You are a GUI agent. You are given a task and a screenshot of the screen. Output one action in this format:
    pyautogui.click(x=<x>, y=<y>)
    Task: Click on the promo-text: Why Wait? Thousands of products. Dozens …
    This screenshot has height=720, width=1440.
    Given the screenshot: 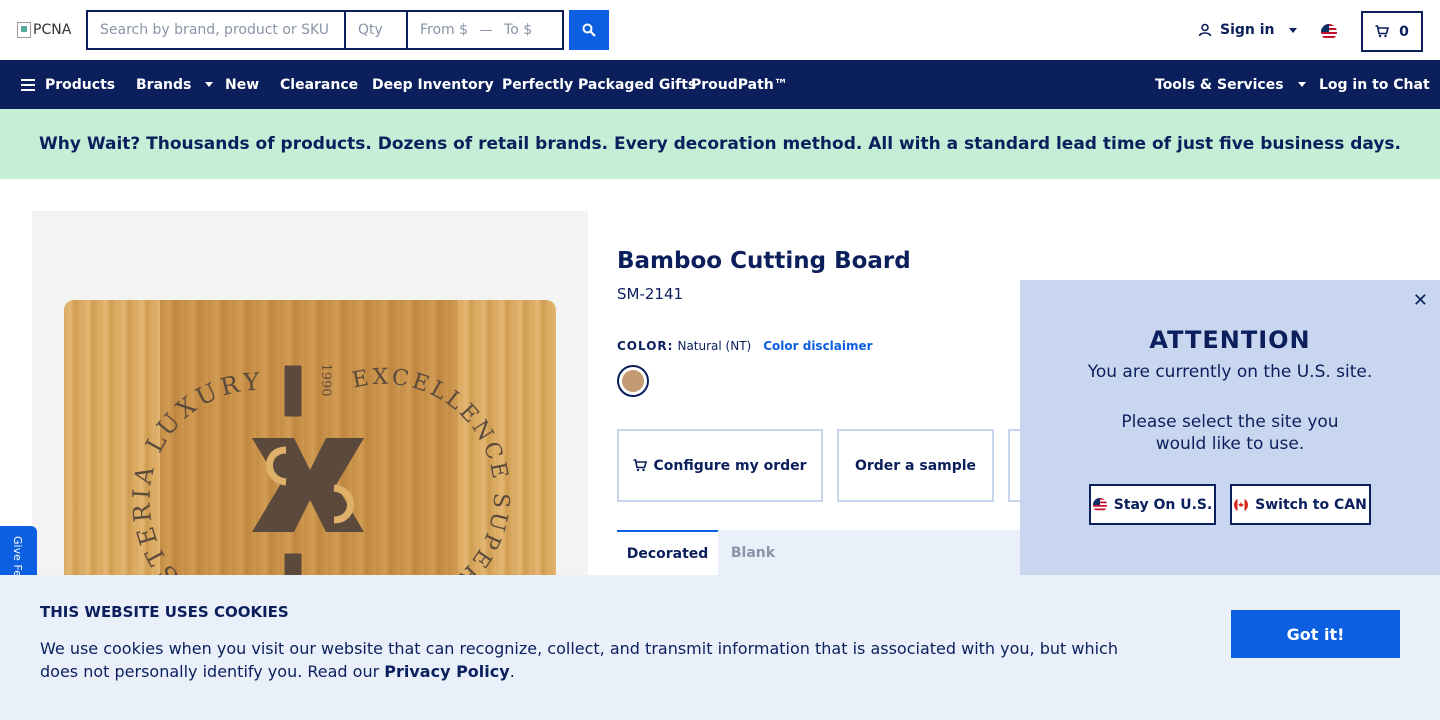 What is the action you would take?
    pyautogui.click(x=720, y=144)
    